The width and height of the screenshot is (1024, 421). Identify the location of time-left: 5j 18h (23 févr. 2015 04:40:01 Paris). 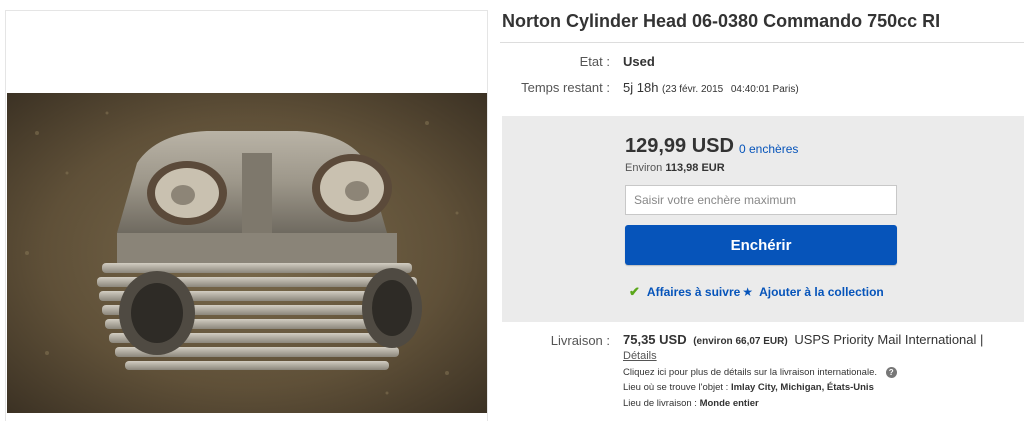
(711, 87).